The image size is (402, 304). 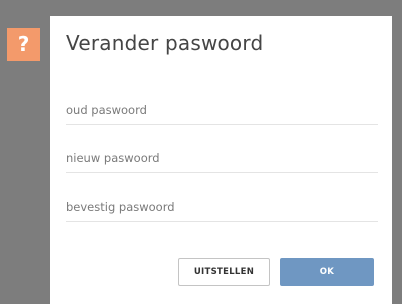 I want to click on confirm-password-input, so click(x=222, y=207).